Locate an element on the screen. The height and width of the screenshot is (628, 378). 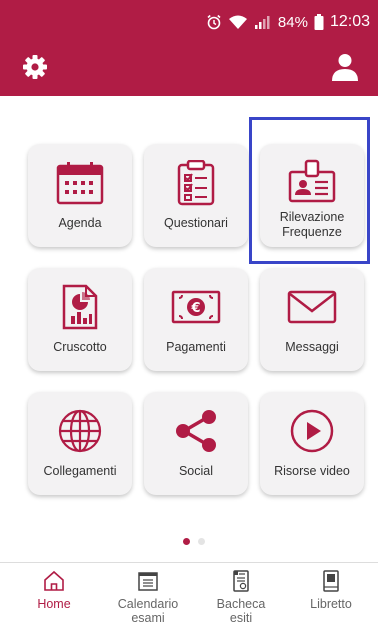
highlight-frame is located at coordinates (309, 190).